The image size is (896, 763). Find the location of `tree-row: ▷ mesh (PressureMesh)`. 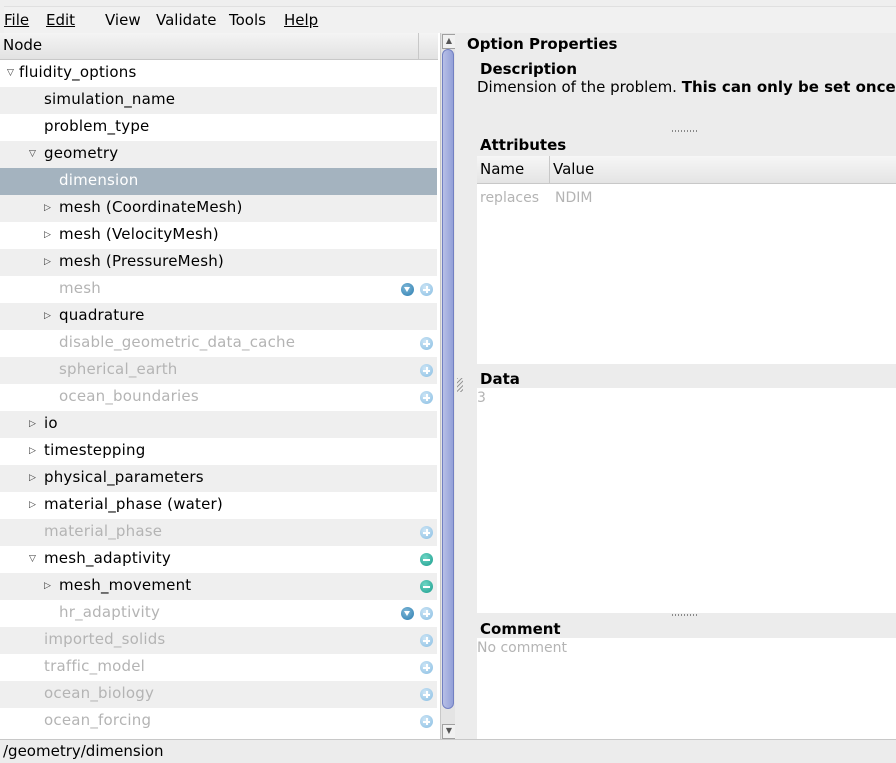

tree-row: ▷ mesh (PressureMesh) is located at coordinates (218, 262).